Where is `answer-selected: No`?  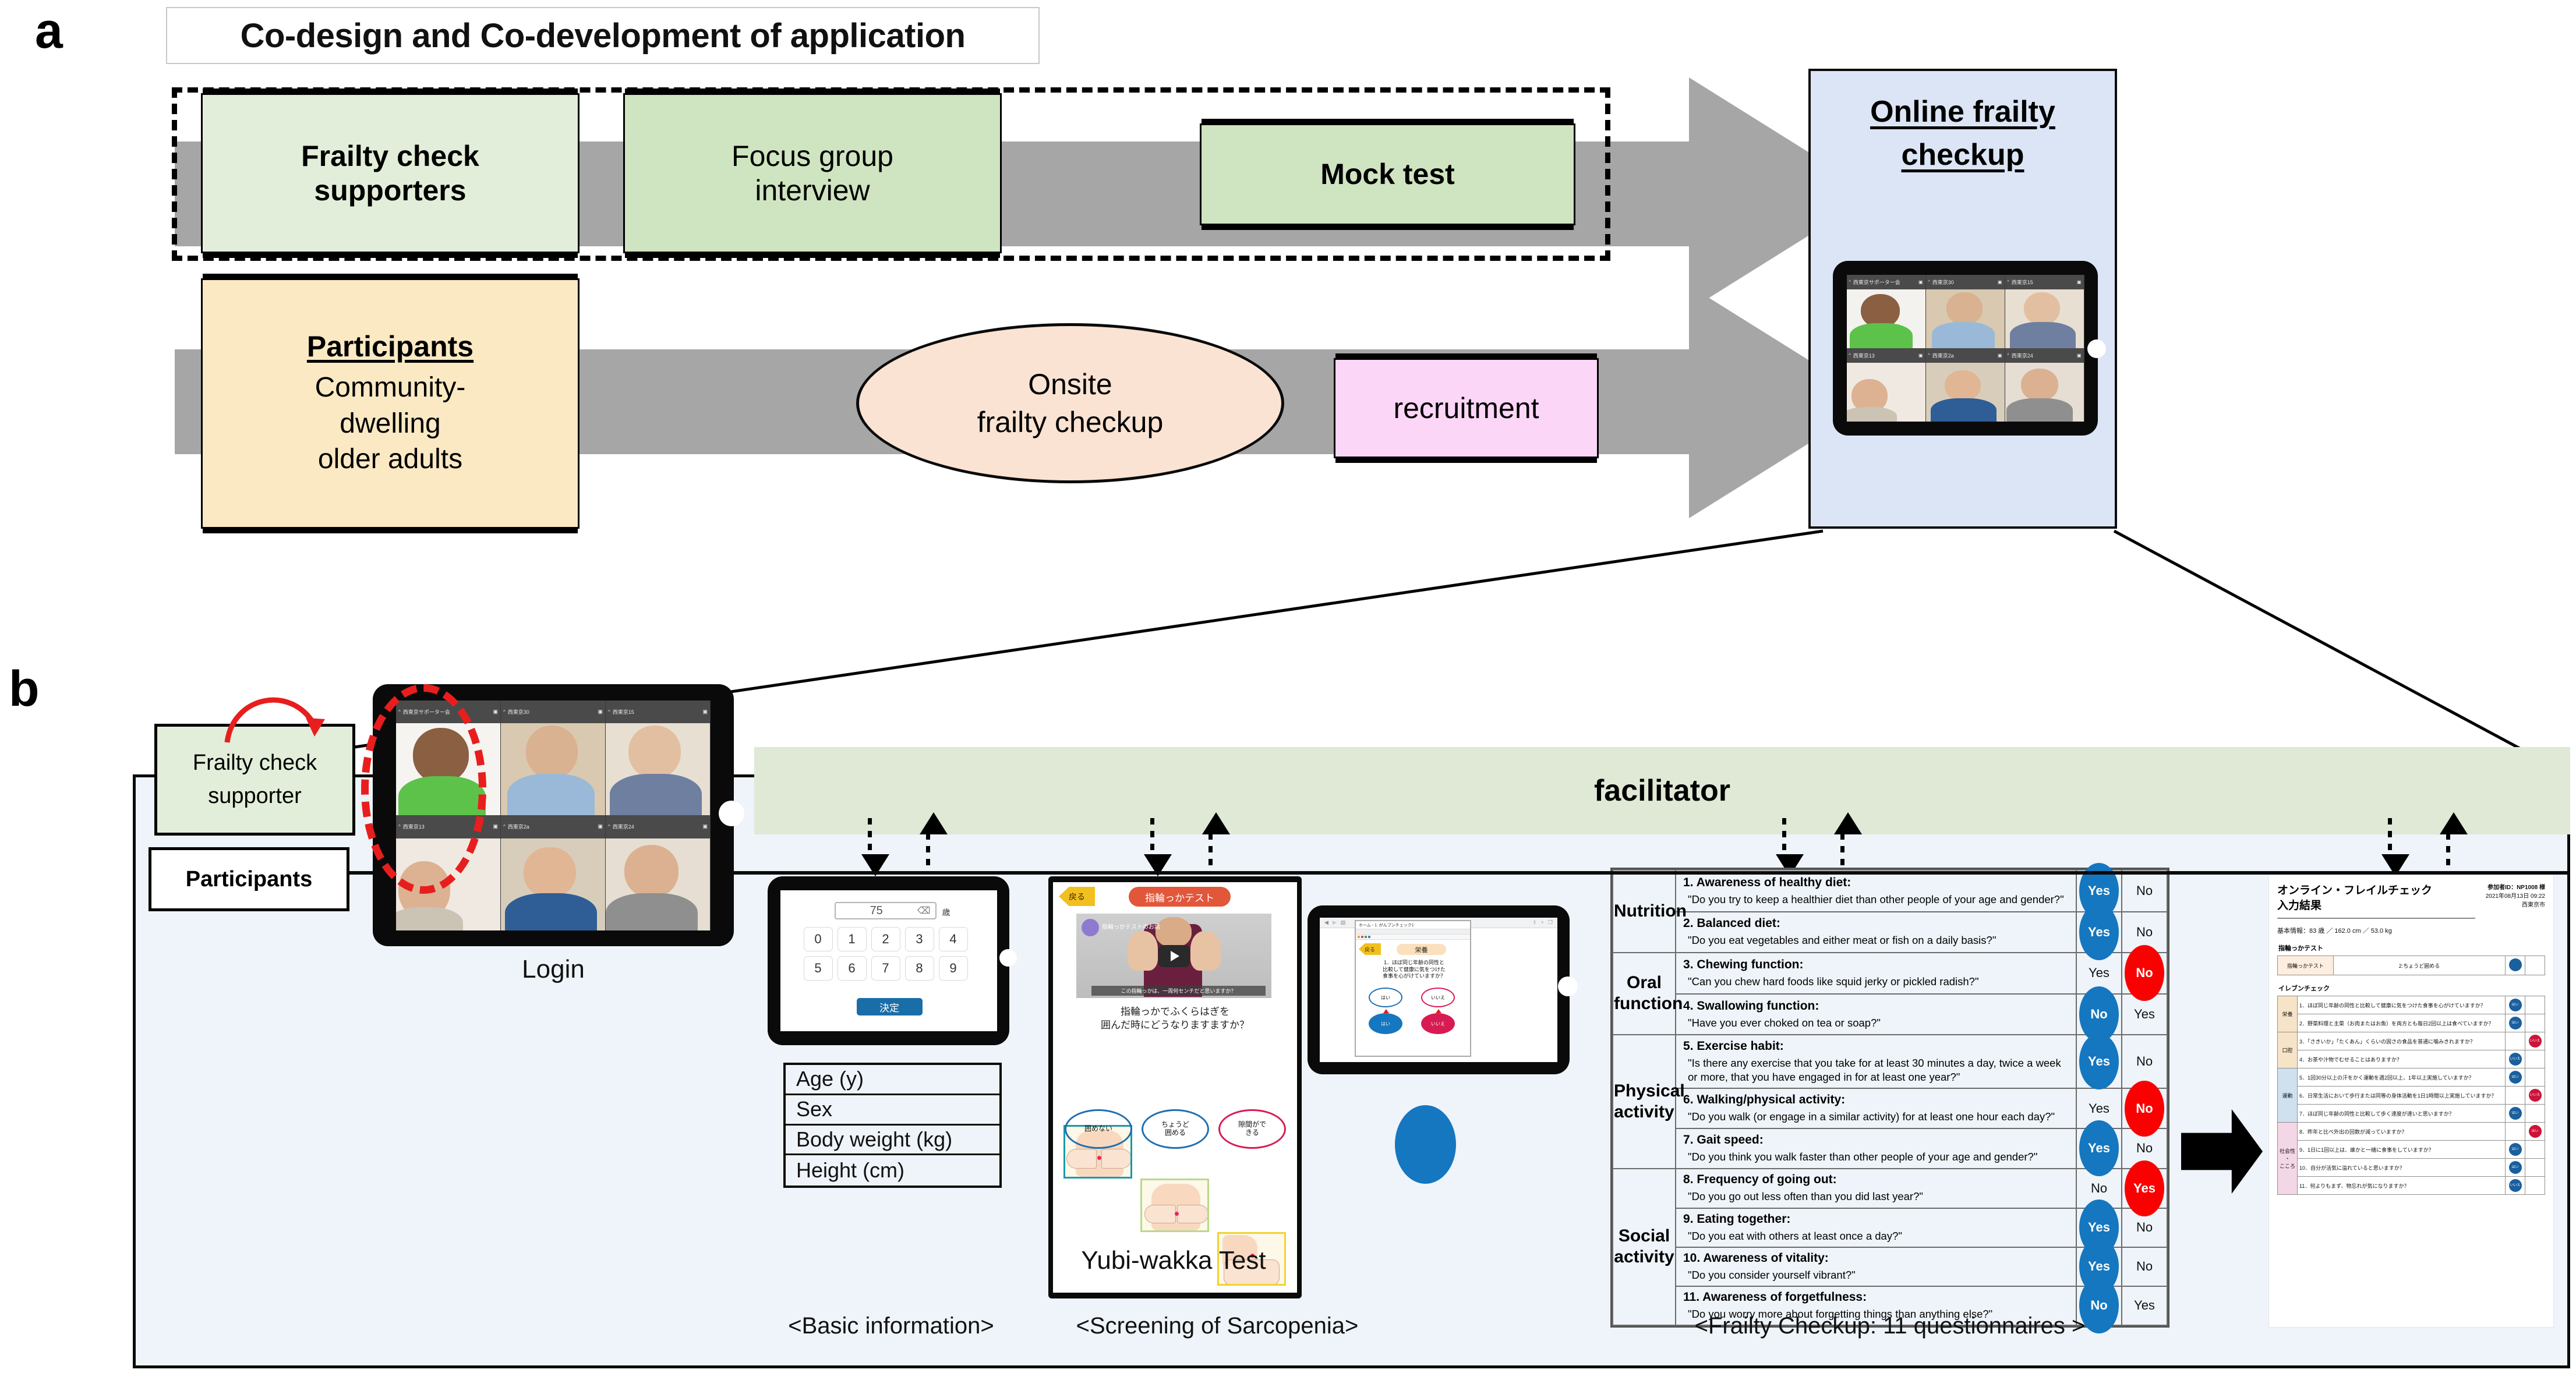 answer-selected: No is located at coordinates (2144, 973).